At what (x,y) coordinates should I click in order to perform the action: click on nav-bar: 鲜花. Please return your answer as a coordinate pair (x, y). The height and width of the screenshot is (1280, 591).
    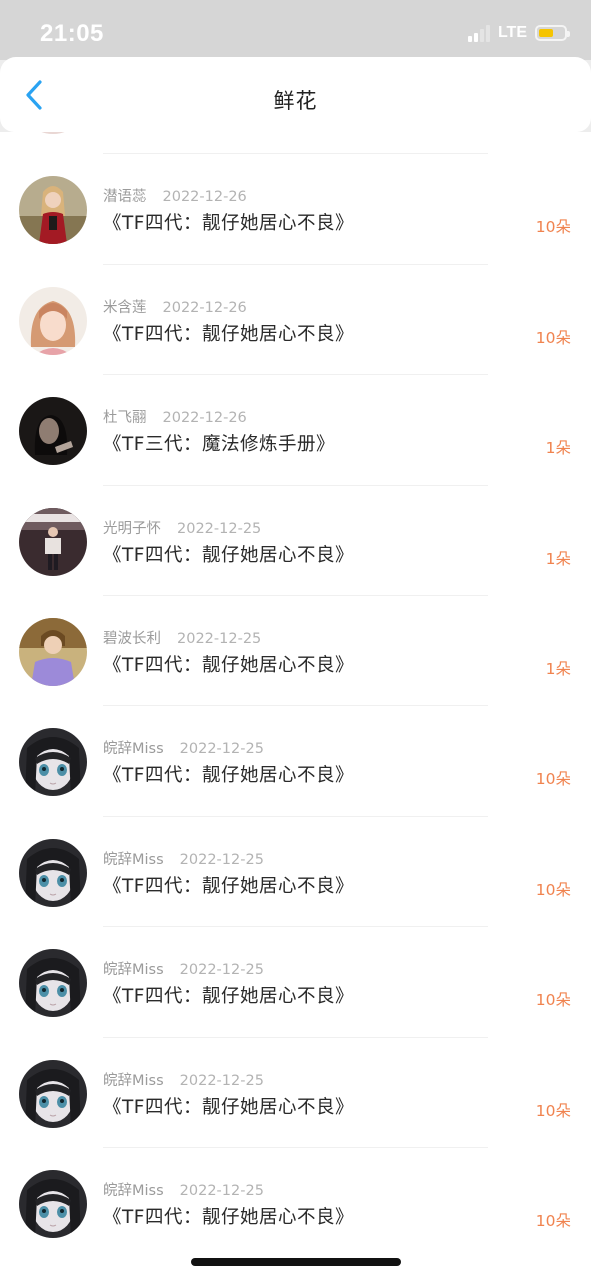
    Looking at the image, I should click on (295, 94).